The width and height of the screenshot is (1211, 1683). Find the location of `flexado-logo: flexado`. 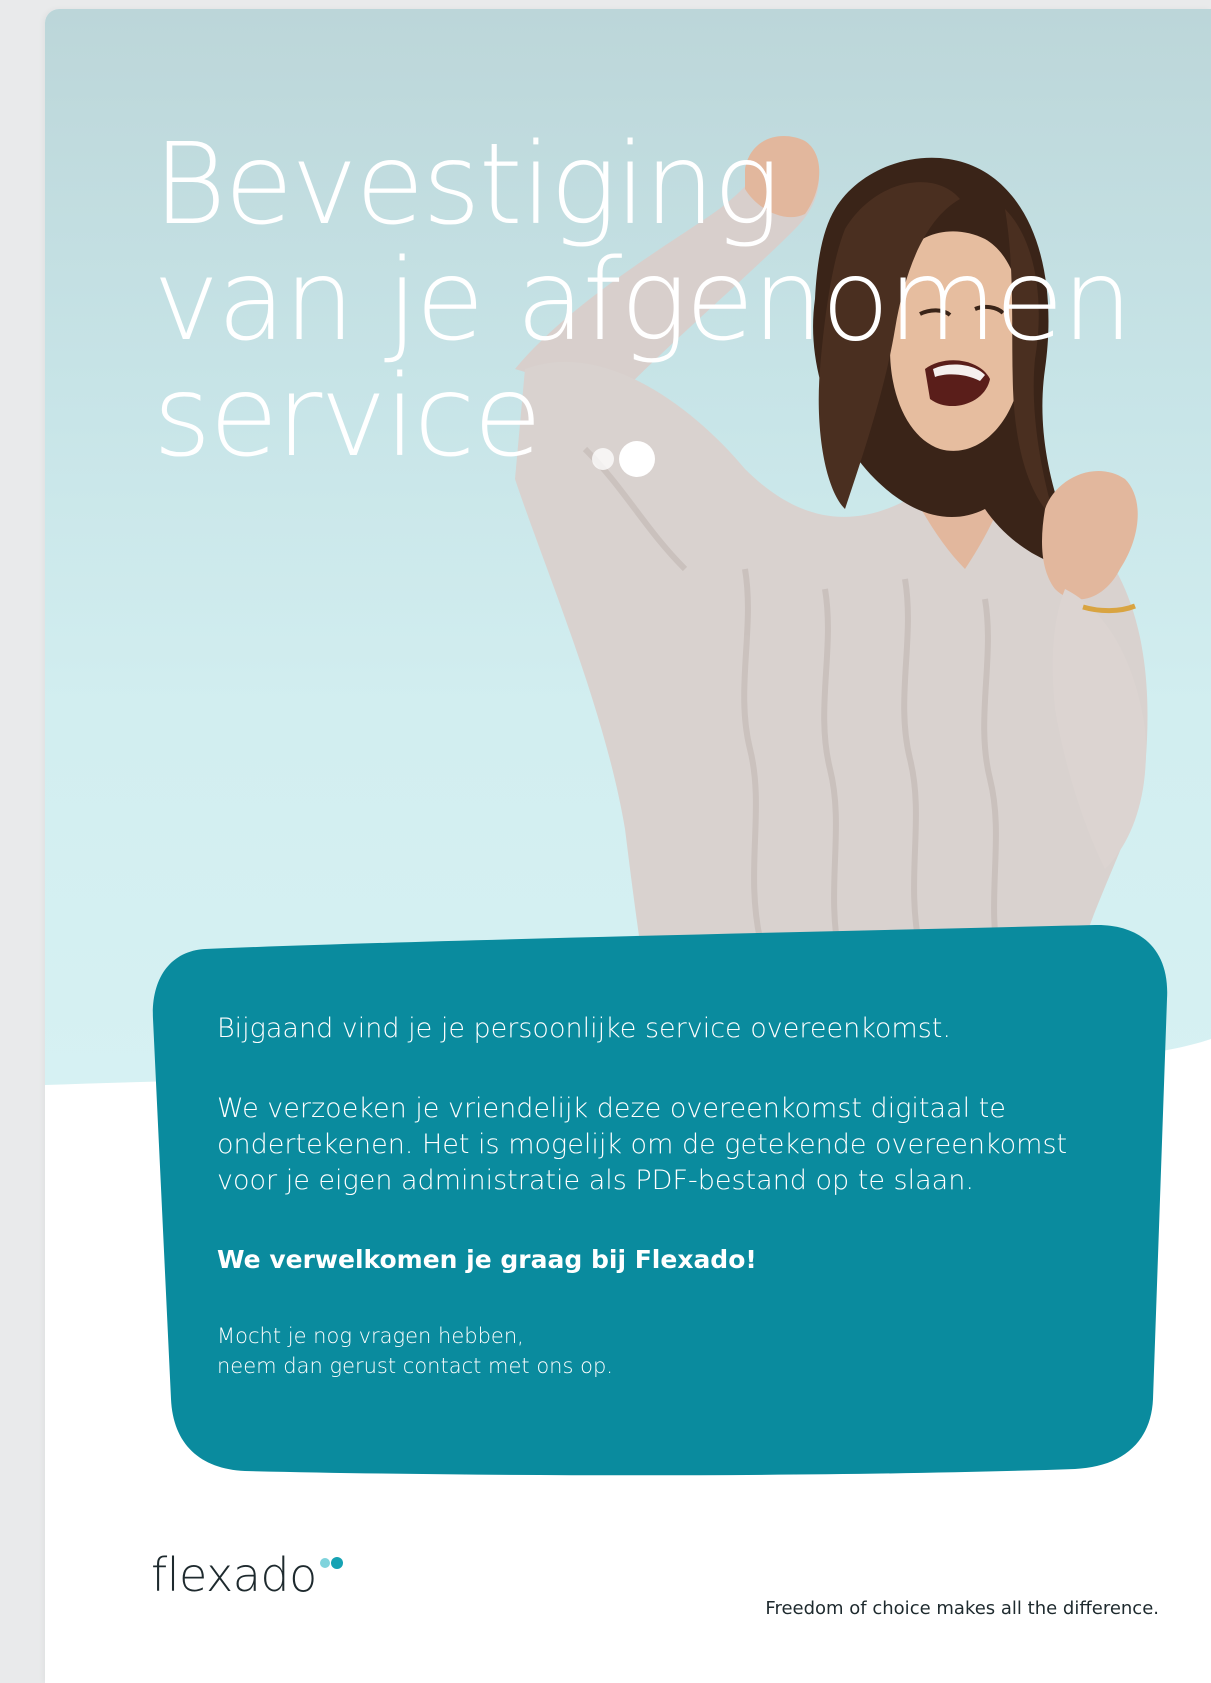

flexado-logo: flexado is located at coordinates (249, 1577).